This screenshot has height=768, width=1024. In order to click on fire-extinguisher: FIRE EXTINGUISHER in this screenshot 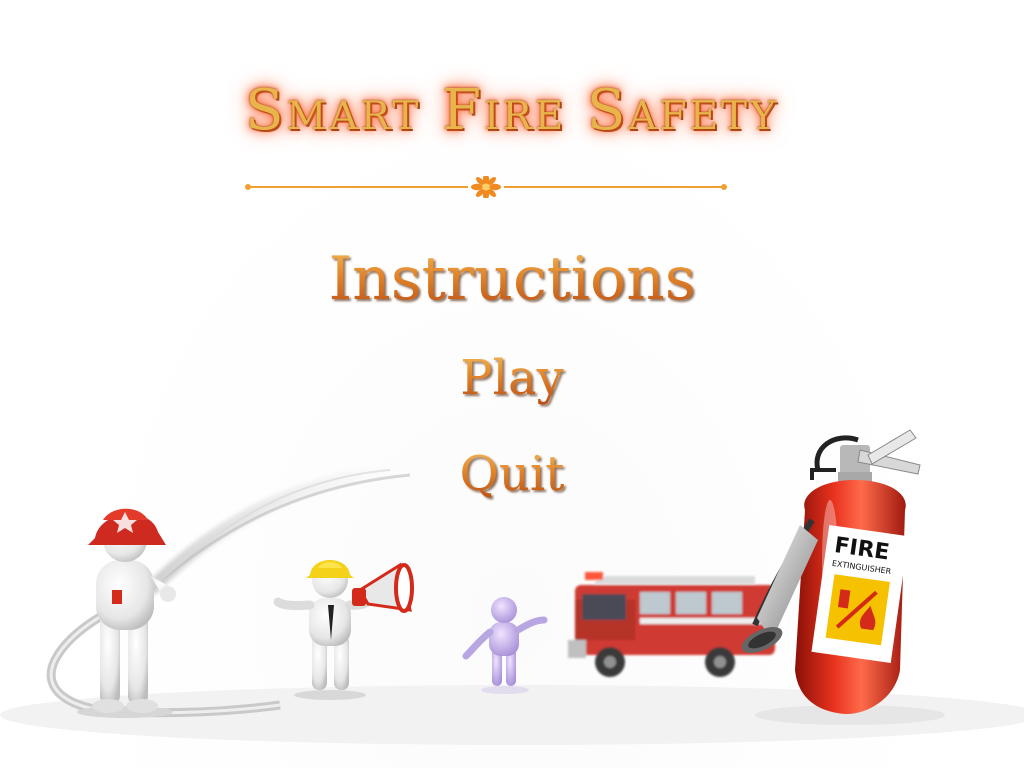, I will do `click(843, 577)`.